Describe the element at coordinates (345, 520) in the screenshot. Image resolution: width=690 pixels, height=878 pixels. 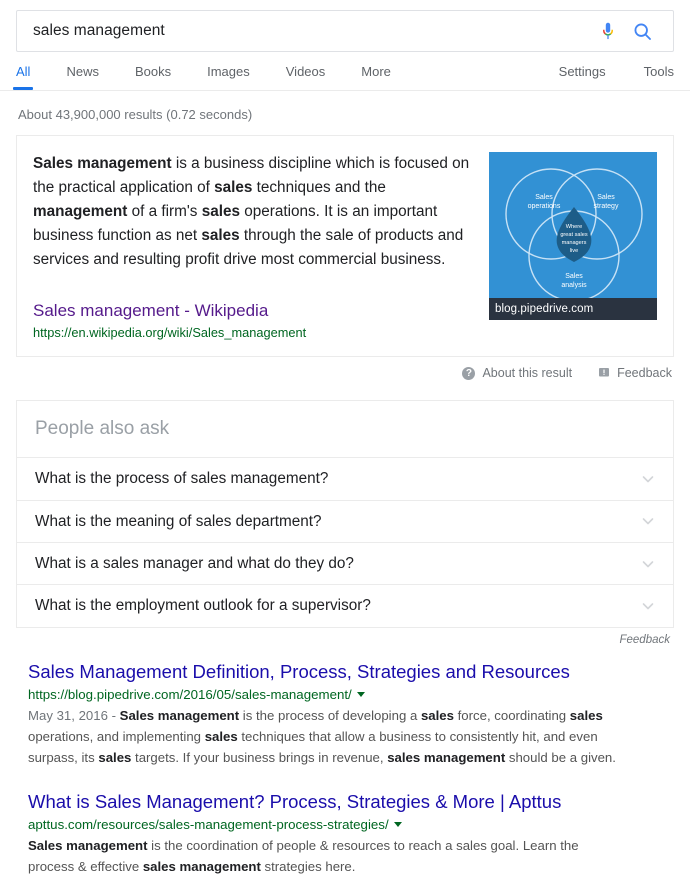
I see `paa-question-2: What is the meaning of sales department?` at that location.